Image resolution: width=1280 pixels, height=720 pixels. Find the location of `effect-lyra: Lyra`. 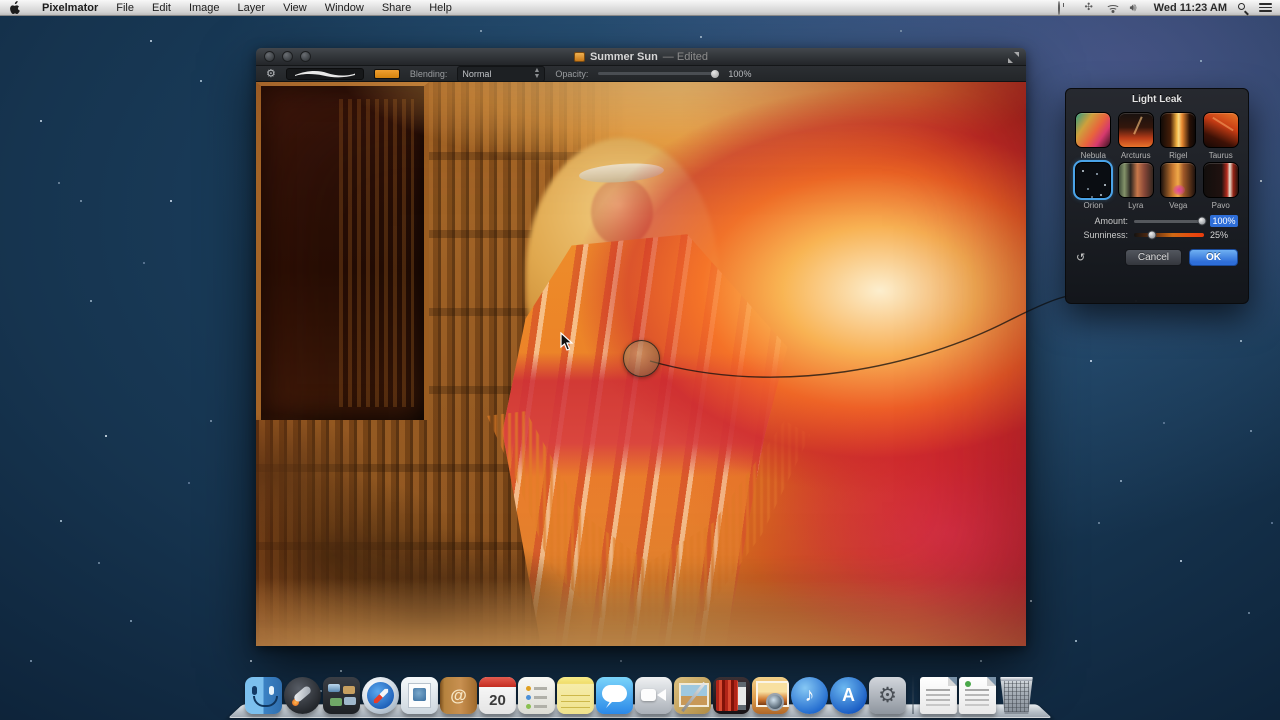

effect-lyra: Lyra is located at coordinates (1136, 186).